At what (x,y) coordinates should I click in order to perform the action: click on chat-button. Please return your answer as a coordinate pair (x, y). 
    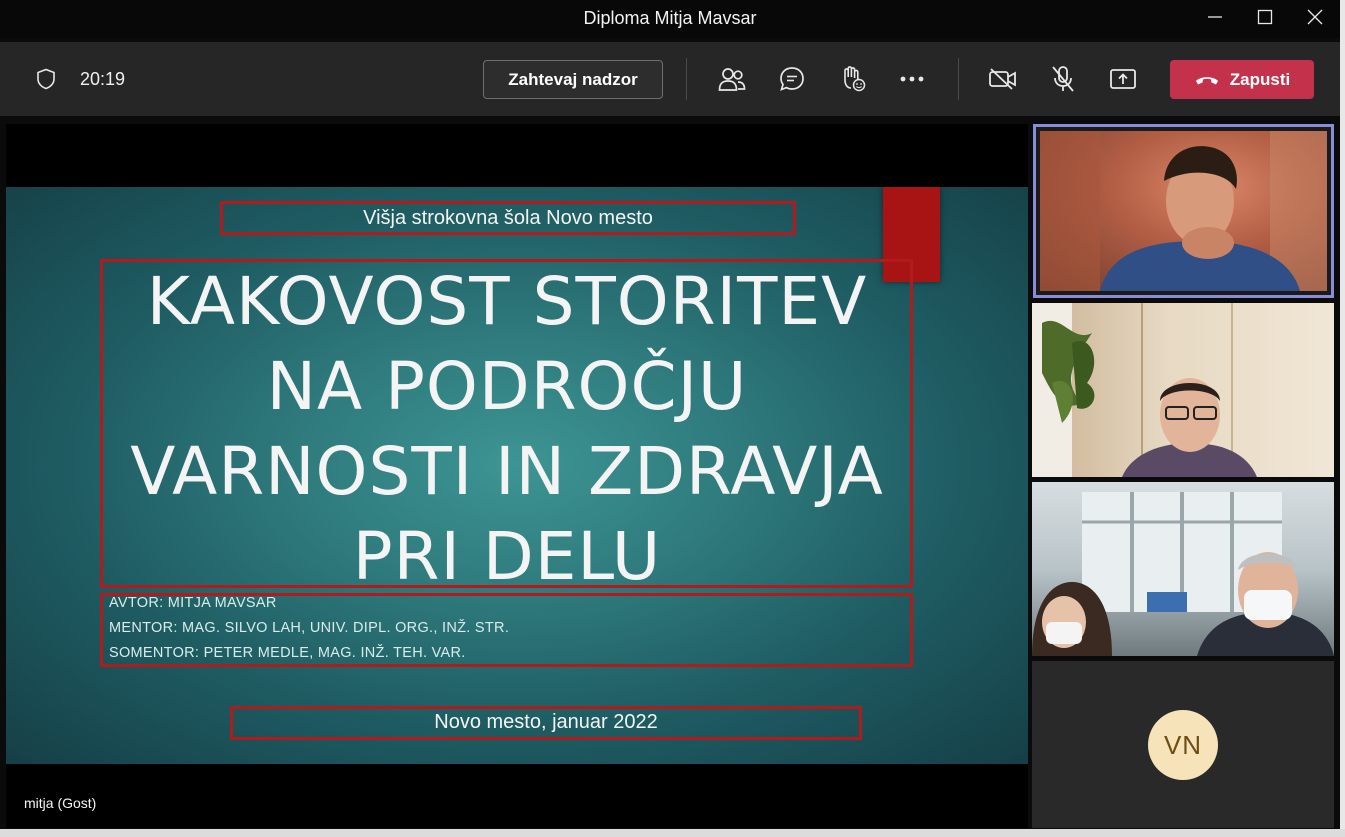
    Looking at the image, I should click on (792, 79).